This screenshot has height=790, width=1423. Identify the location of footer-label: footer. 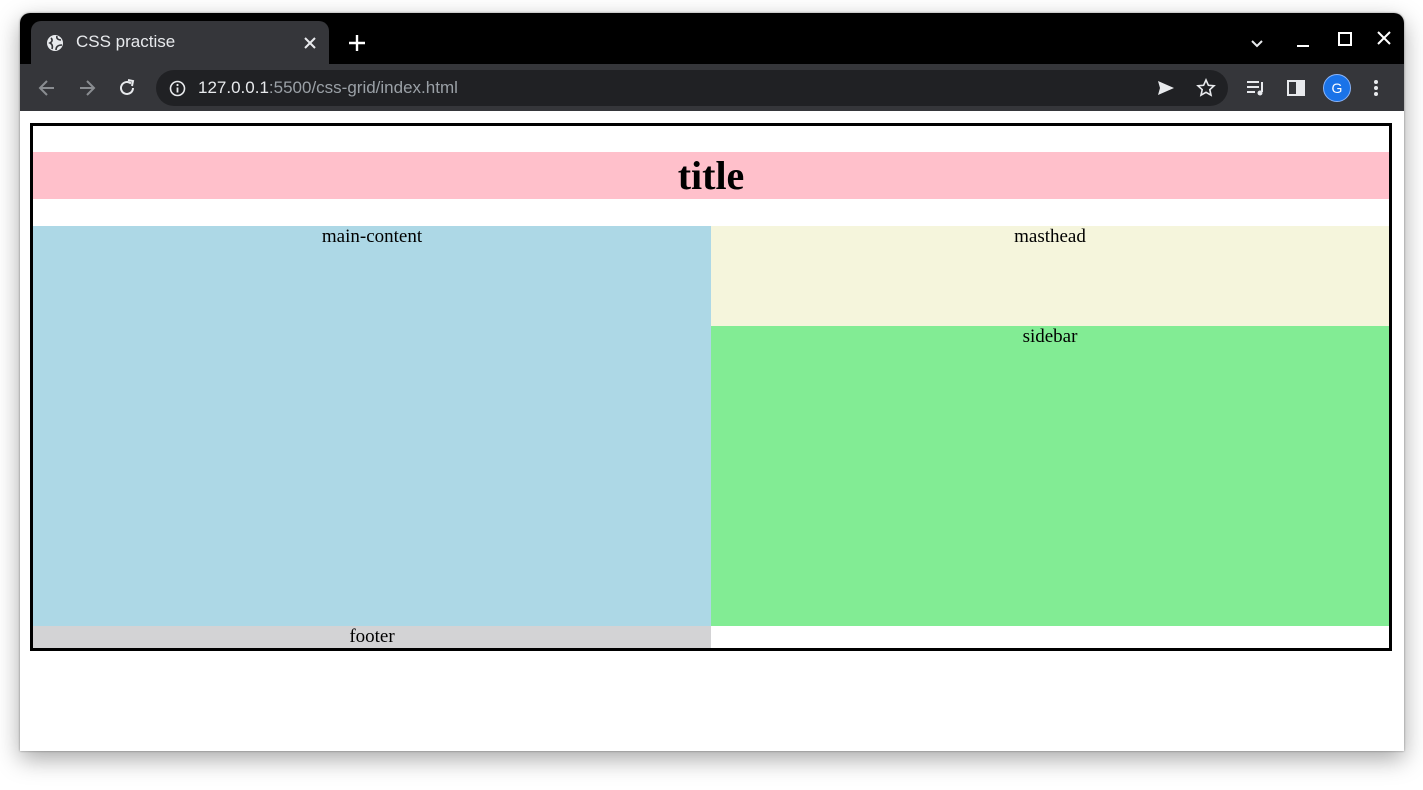
(372, 636).